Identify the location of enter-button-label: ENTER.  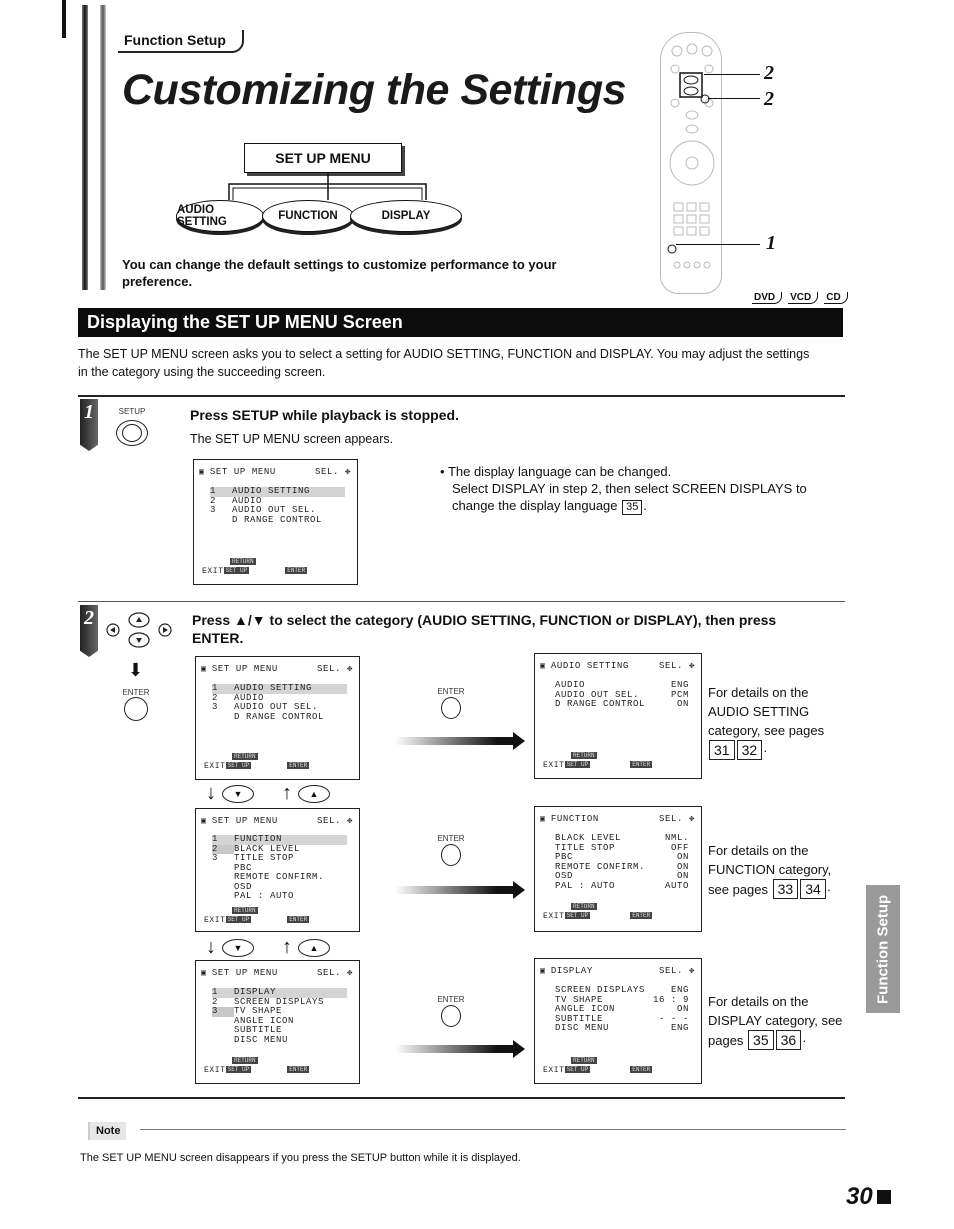
(136, 692).